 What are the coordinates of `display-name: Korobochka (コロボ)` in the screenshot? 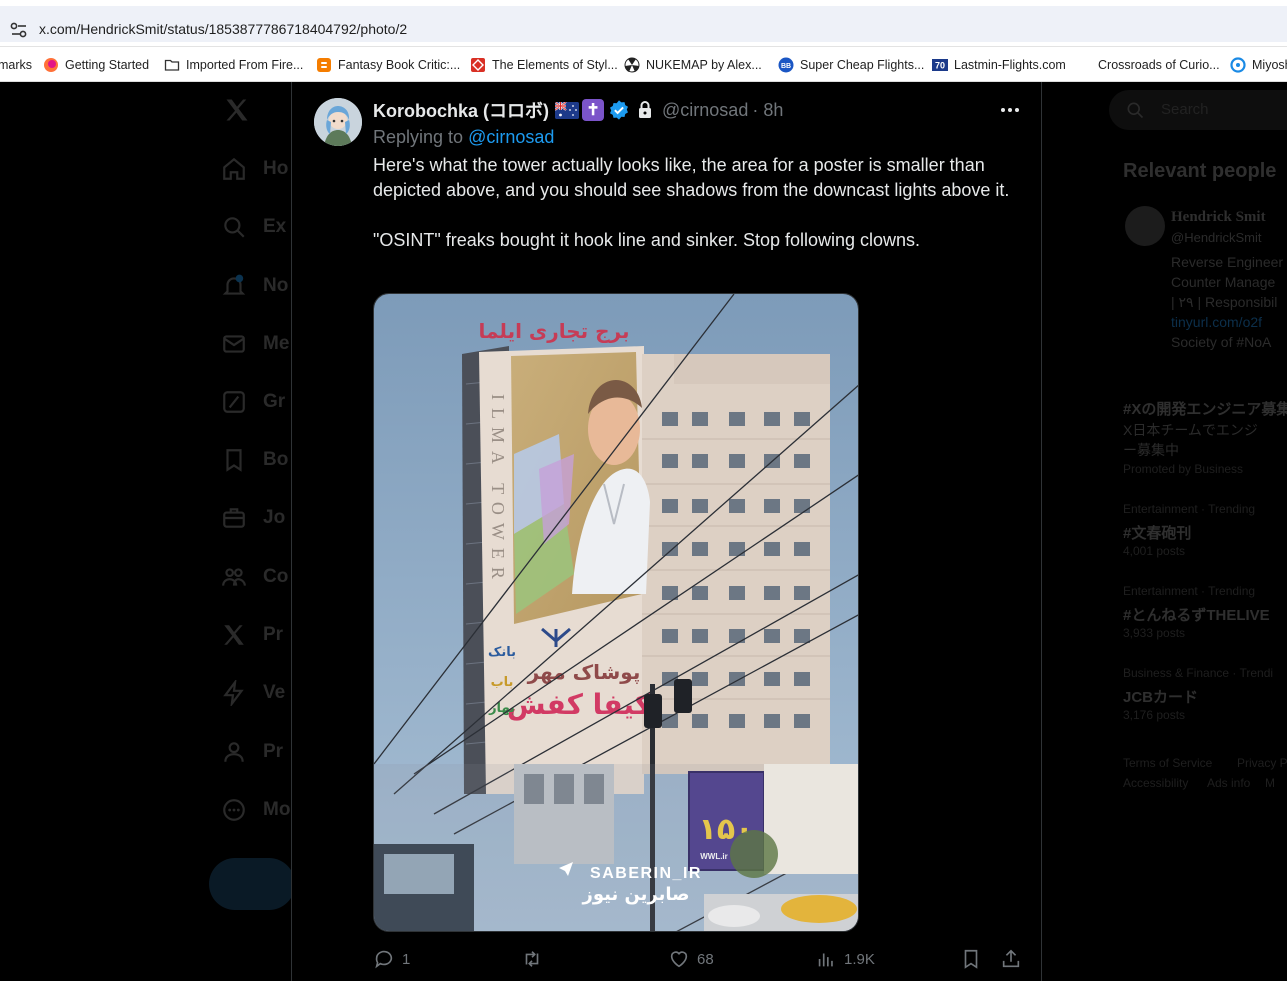 It's located at (461, 110).